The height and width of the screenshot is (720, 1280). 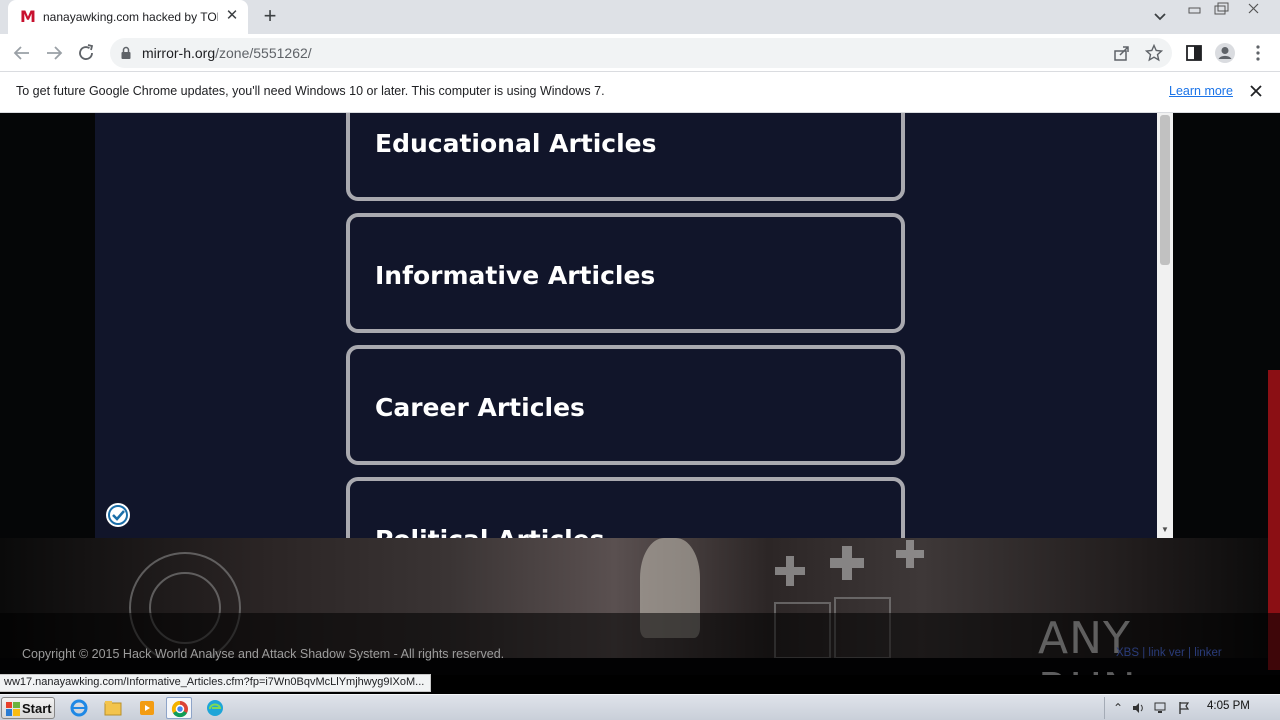 I want to click on card-label: Career Articles, so click(x=480, y=407).